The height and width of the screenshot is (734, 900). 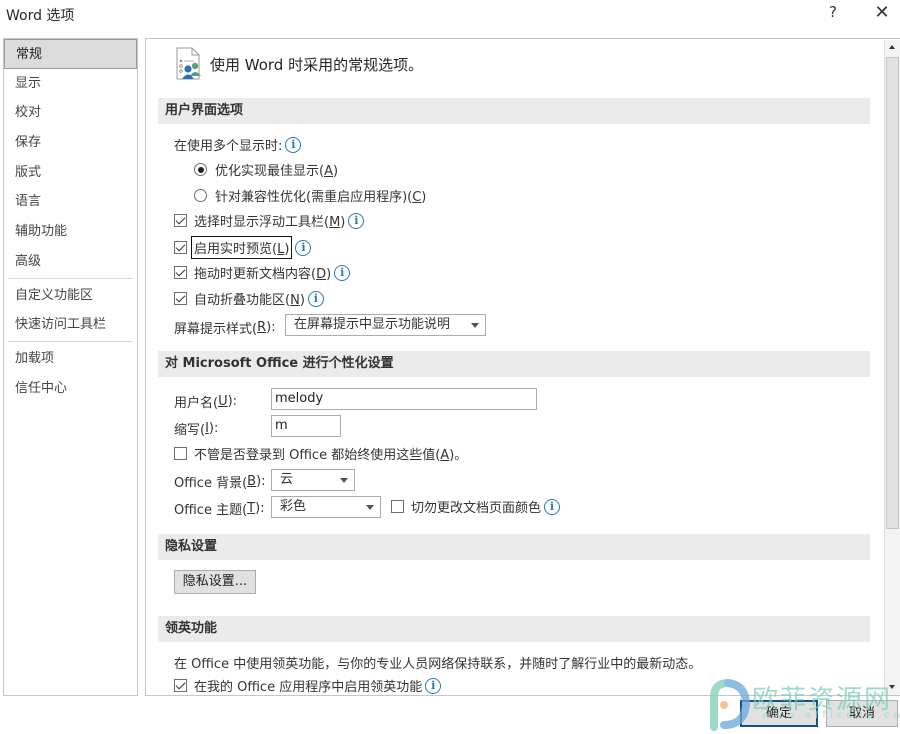 What do you see at coordinates (70, 389) in the screenshot?
I see `sidebar-item-trust-center: 信任中心` at bounding box center [70, 389].